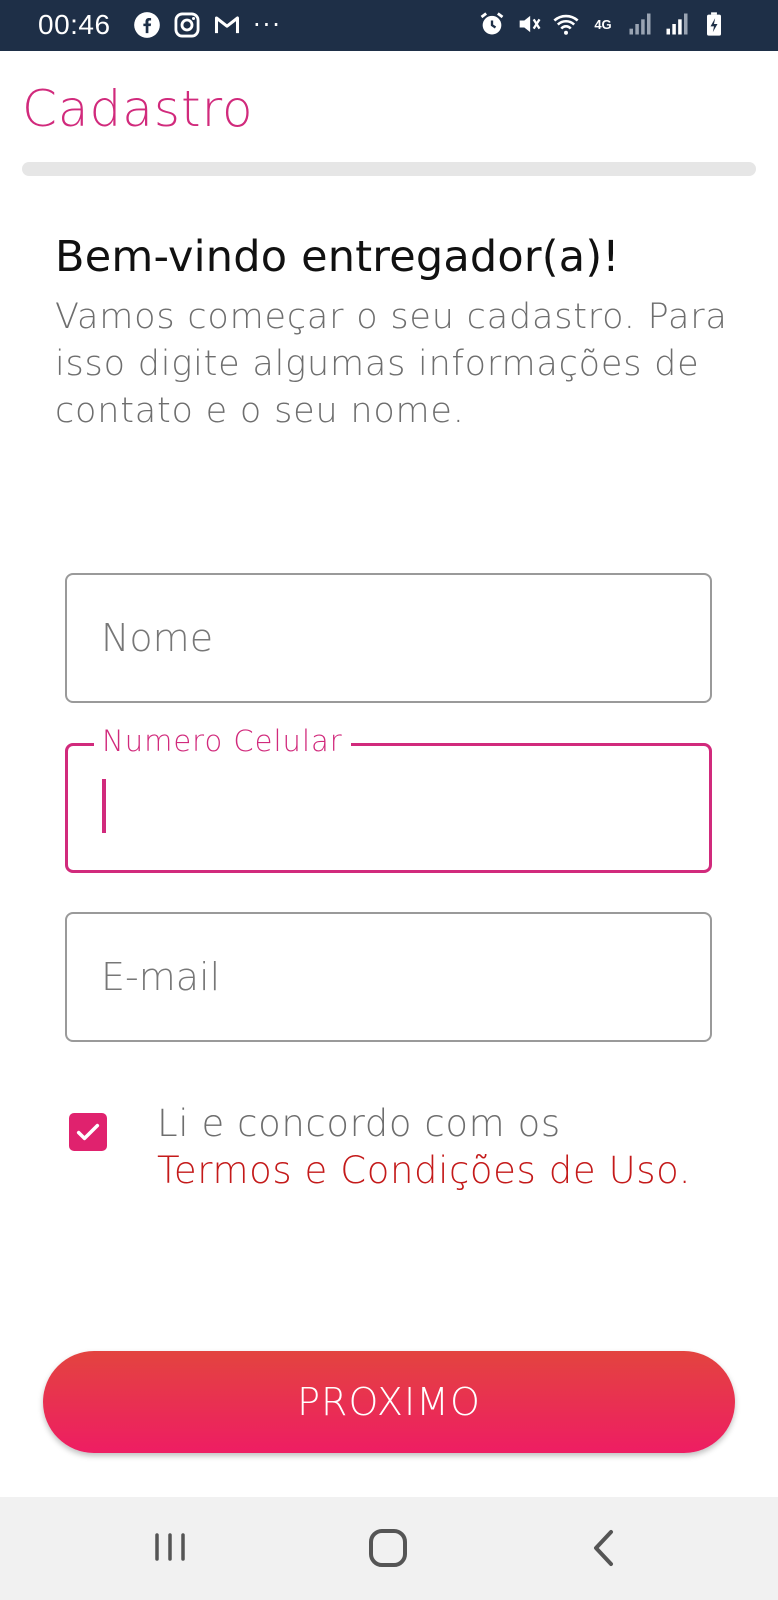 This screenshot has height=1600, width=778. Describe the element at coordinates (267, 25) in the screenshot. I see `more-notifications-icon: ···` at that location.